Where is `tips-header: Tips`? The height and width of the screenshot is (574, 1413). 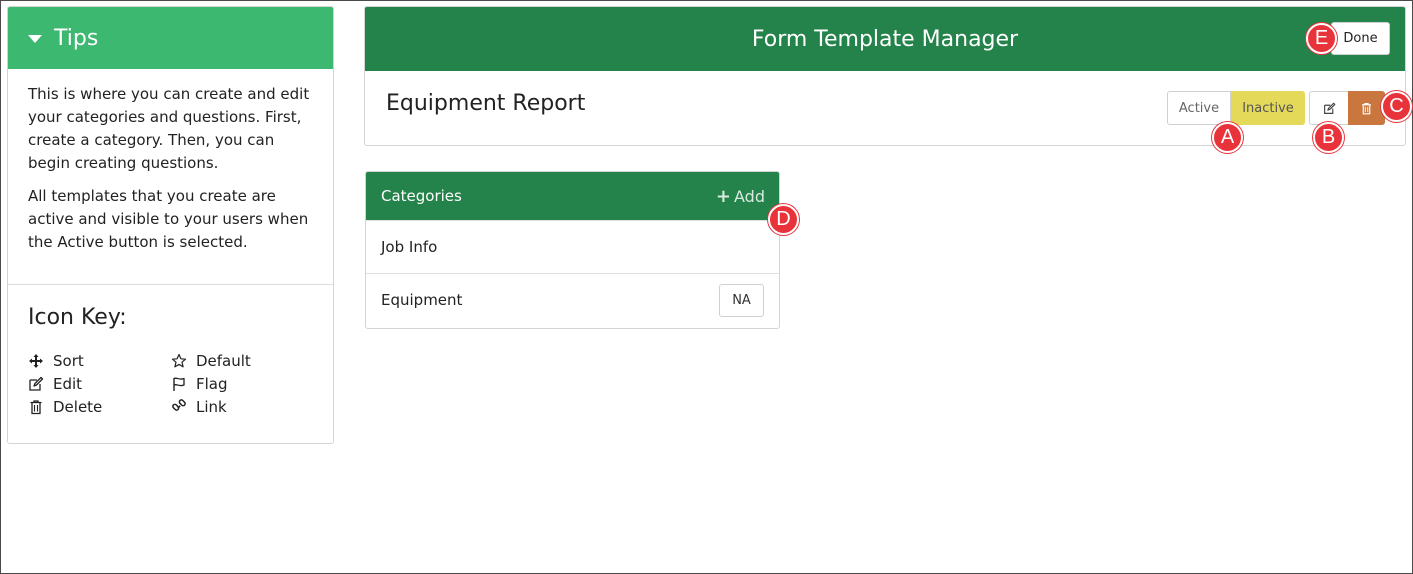 tips-header: Tips is located at coordinates (170, 38).